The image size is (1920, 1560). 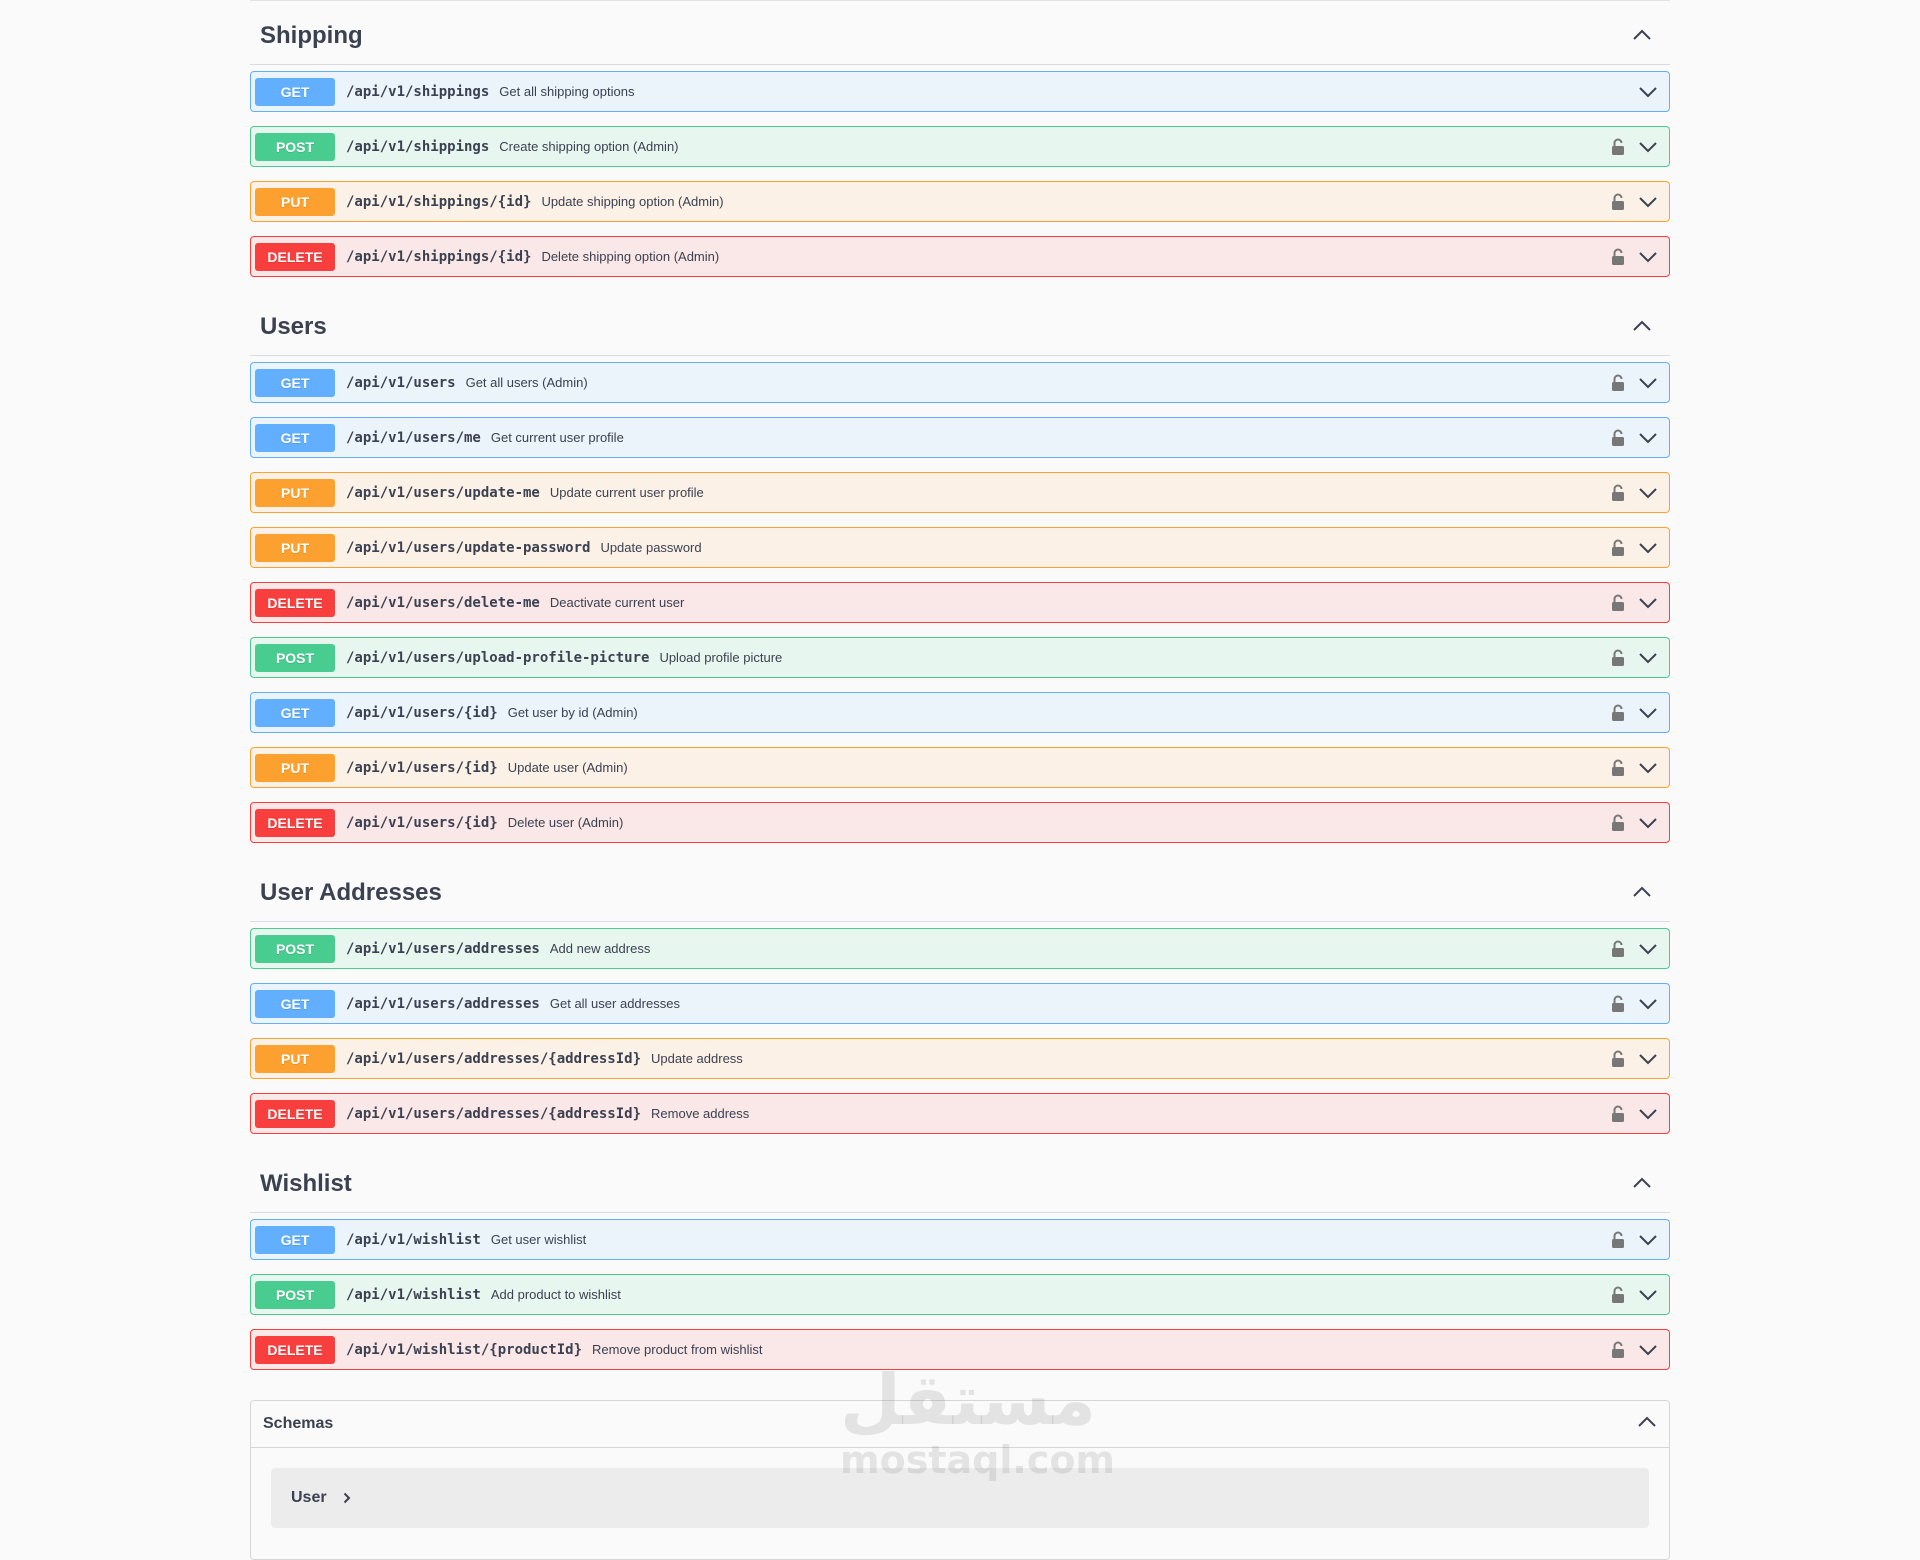 I want to click on tag-header: Shipping, so click(x=960, y=32).